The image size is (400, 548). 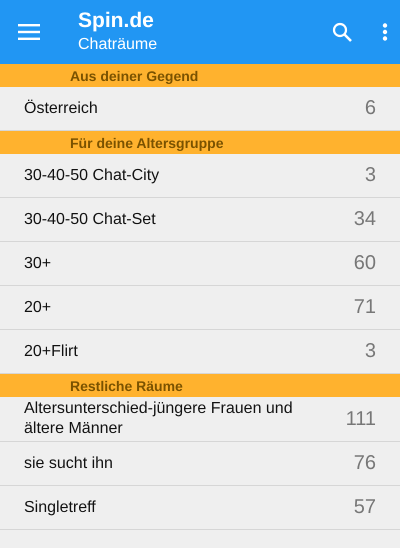 I want to click on room-count: 57, so click(x=365, y=507).